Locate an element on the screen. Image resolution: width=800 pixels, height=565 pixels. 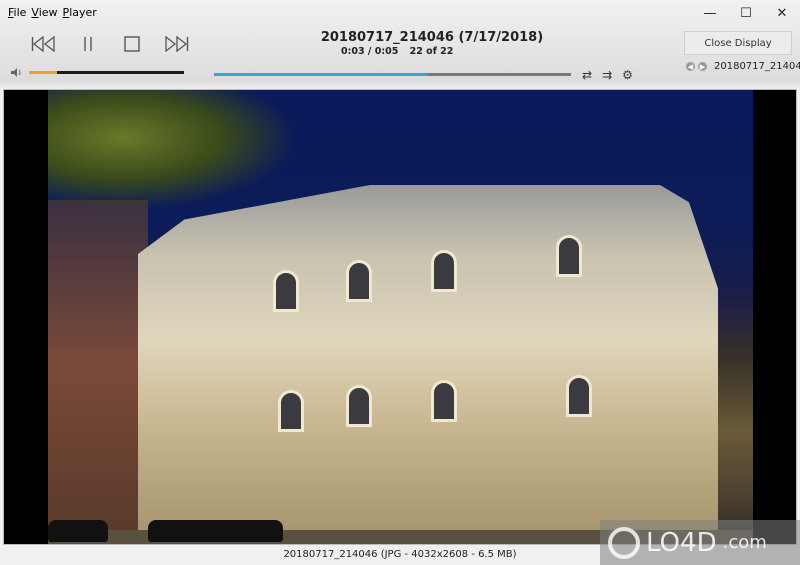
shuffle-icon: ⇉ is located at coordinates (607, 75).